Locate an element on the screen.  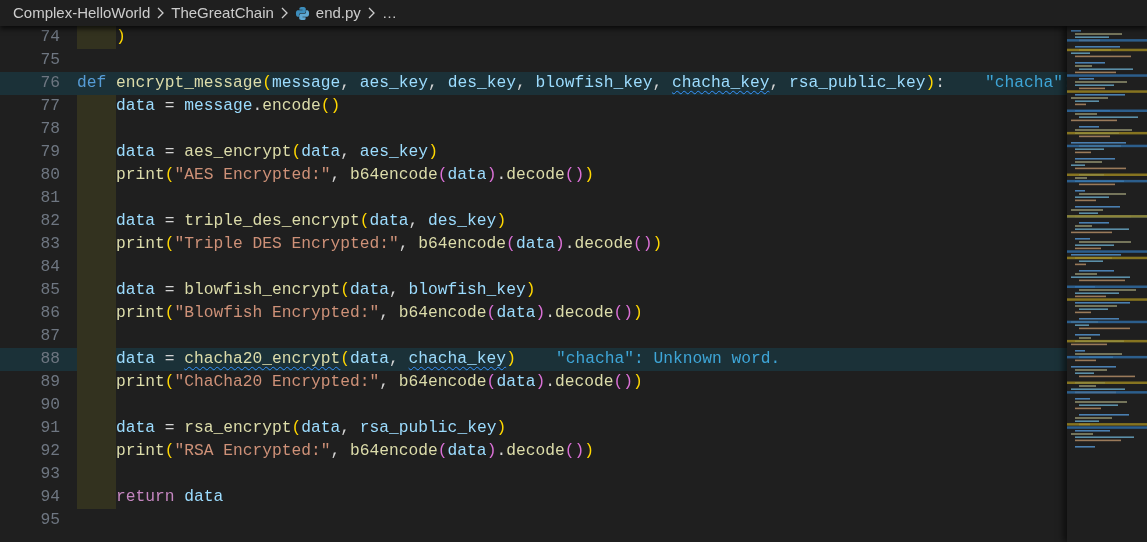
line-number: 85 is located at coordinates (49, 290).